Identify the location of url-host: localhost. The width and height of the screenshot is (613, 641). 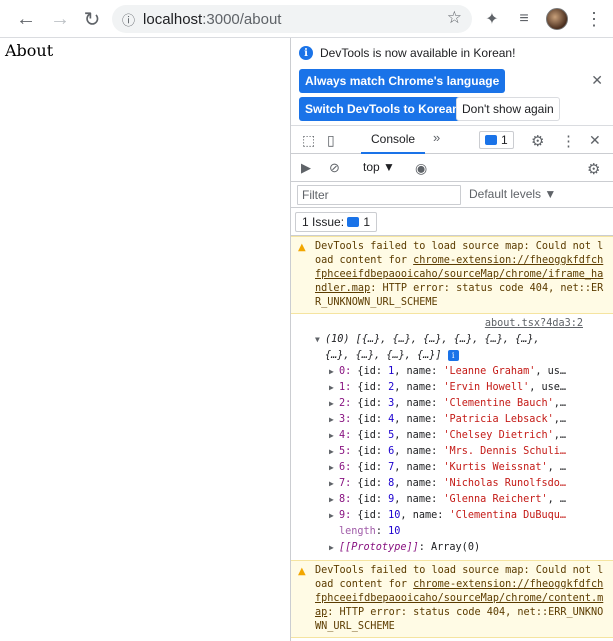
(173, 19).